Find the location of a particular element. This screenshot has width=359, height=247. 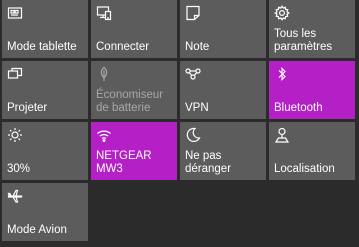

tile-label: Localisation is located at coordinates (304, 169).